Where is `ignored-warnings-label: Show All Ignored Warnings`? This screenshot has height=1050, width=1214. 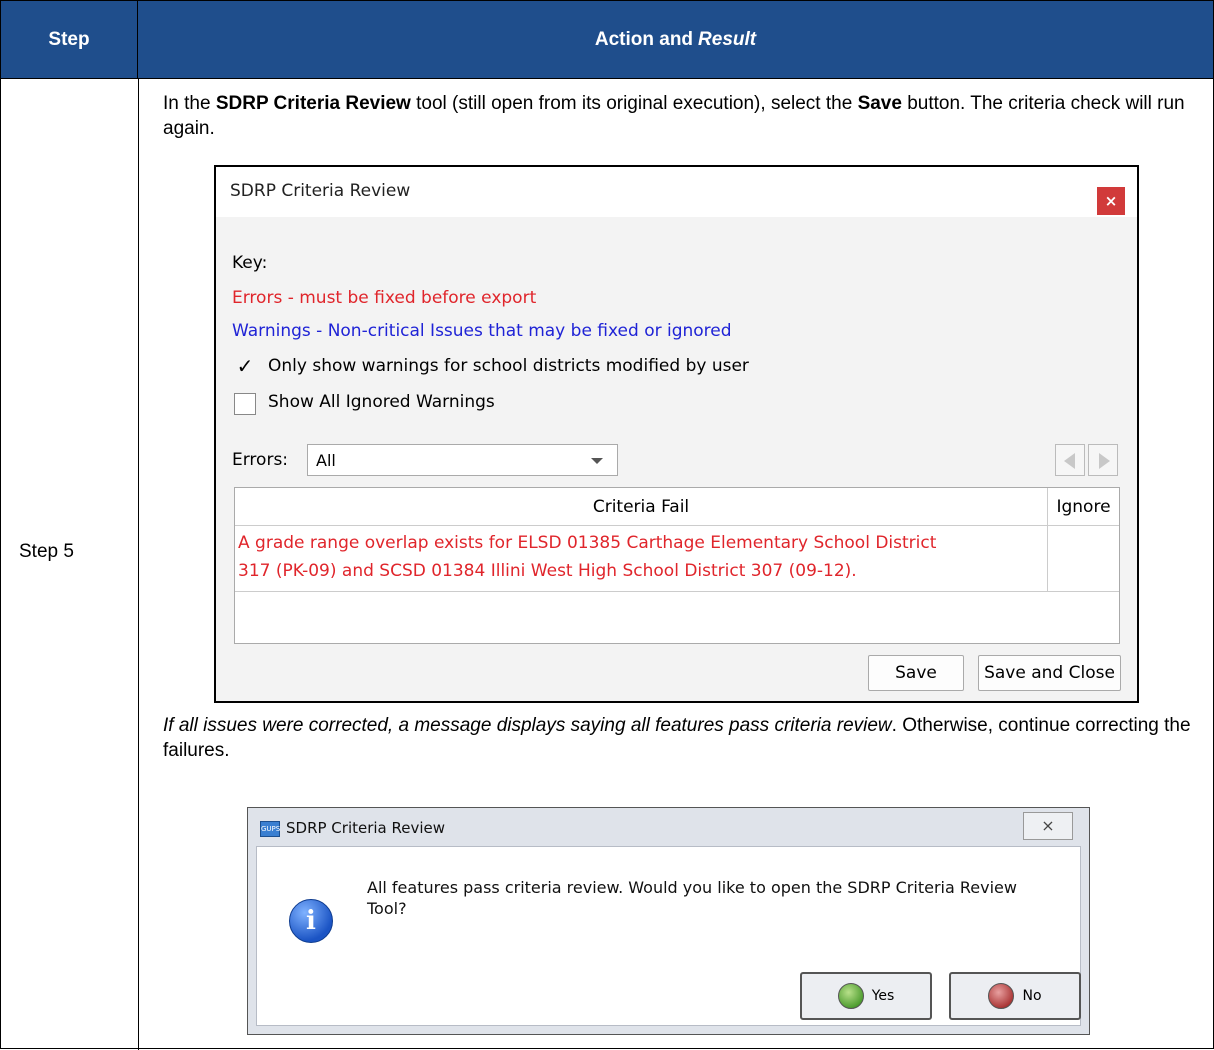
ignored-warnings-label: Show All Ignored Warnings is located at coordinates (381, 402).